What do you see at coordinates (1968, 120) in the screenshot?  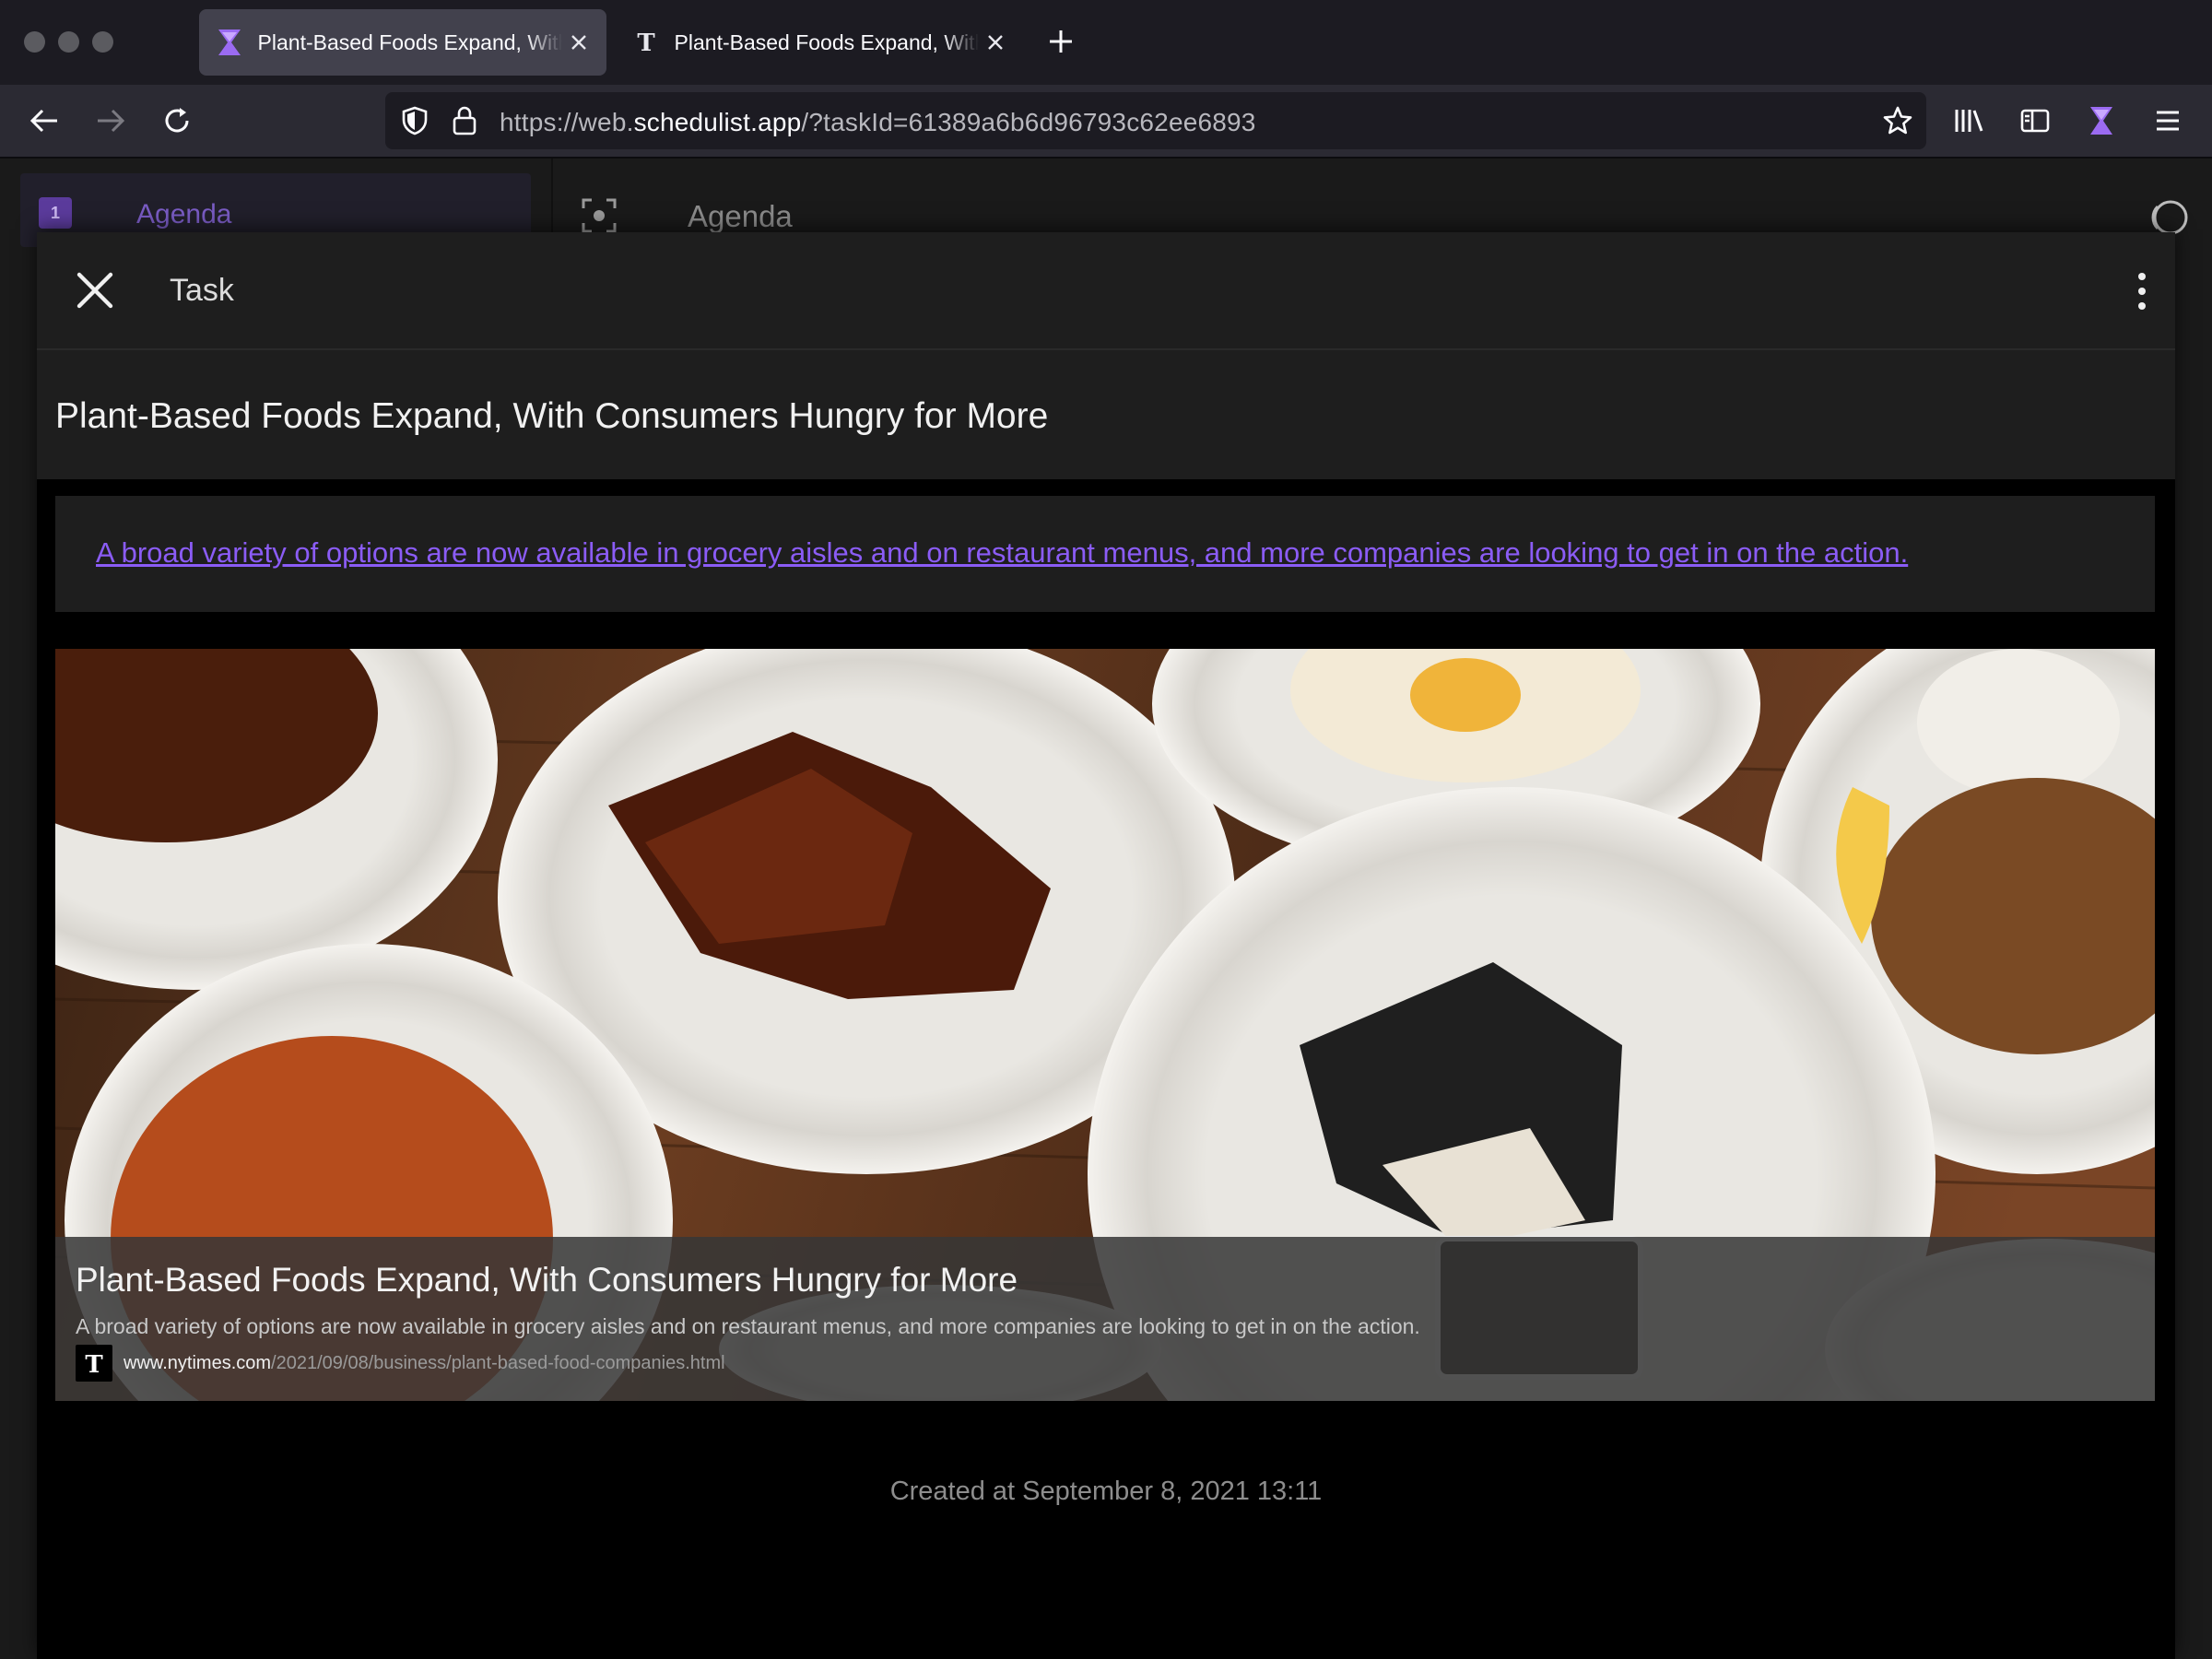 I see `library-icon` at bounding box center [1968, 120].